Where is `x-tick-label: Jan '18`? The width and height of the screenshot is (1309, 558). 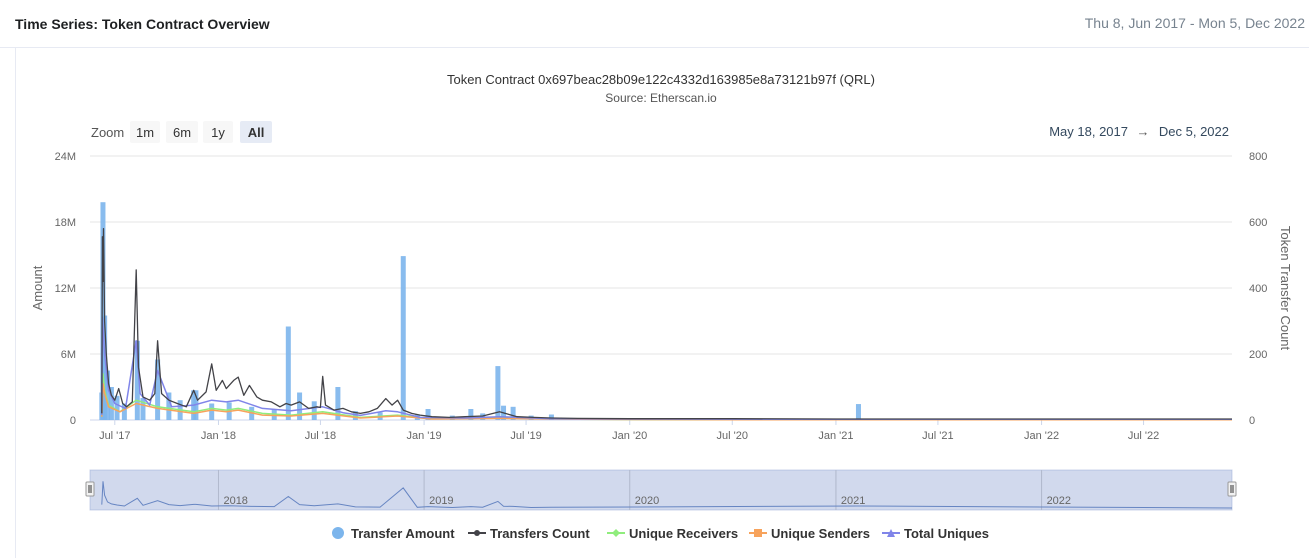
x-tick-label: Jan '18 is located at coordinates (218, 436).